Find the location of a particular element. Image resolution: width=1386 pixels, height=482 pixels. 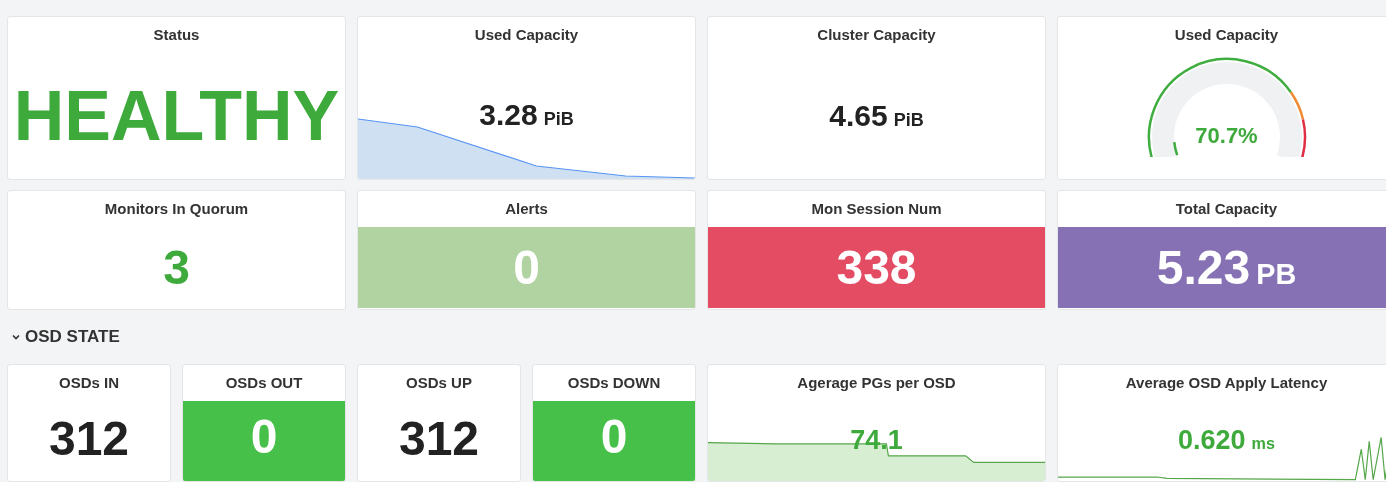

stat-value: 4.65 PiB is located at coordinates (876, 116).